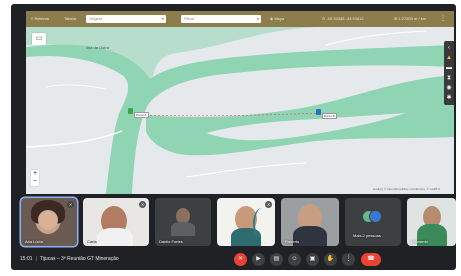 This screenshot has height=276, width=461. I want to click on participant-tile: Leonardo, so click(431, 222).